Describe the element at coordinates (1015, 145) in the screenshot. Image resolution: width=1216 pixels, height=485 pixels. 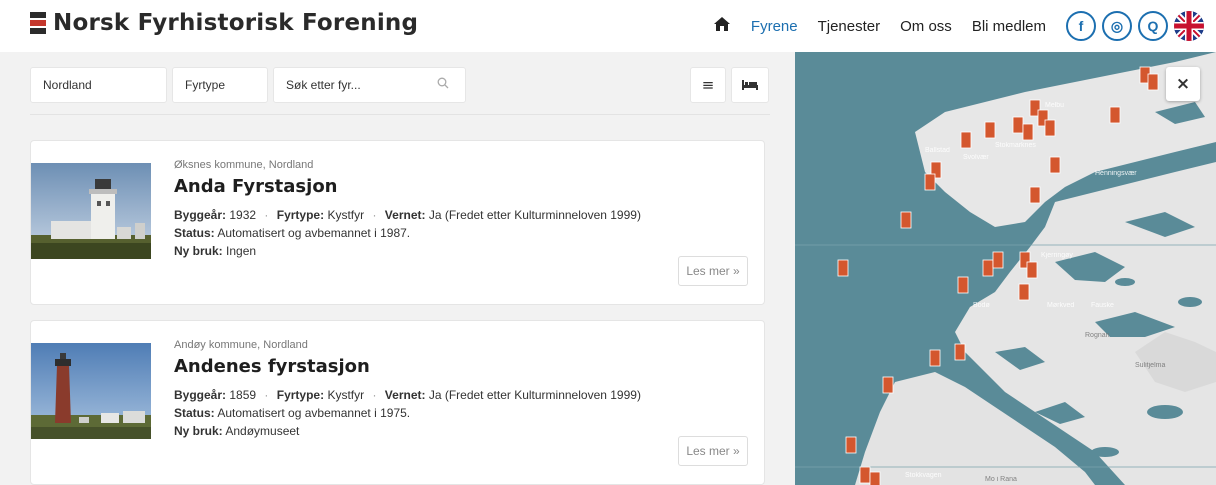
I see `map-label: Stokmarknes` at that location.